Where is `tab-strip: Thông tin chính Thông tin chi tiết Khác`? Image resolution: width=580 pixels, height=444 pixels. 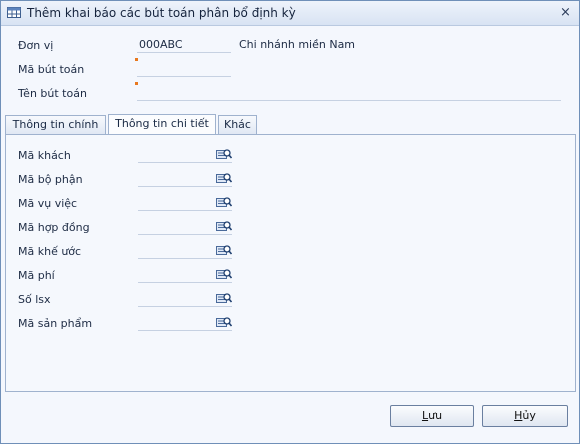
tab-strip: Thông tin chính Thông tin chi tiết Khác is located at coordinates (290, 124).